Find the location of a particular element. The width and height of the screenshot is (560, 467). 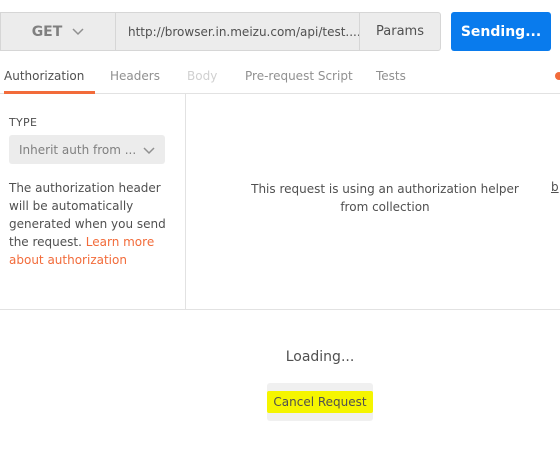

cancel-request-button: Cancel Request is located at coordinates (320, 402).